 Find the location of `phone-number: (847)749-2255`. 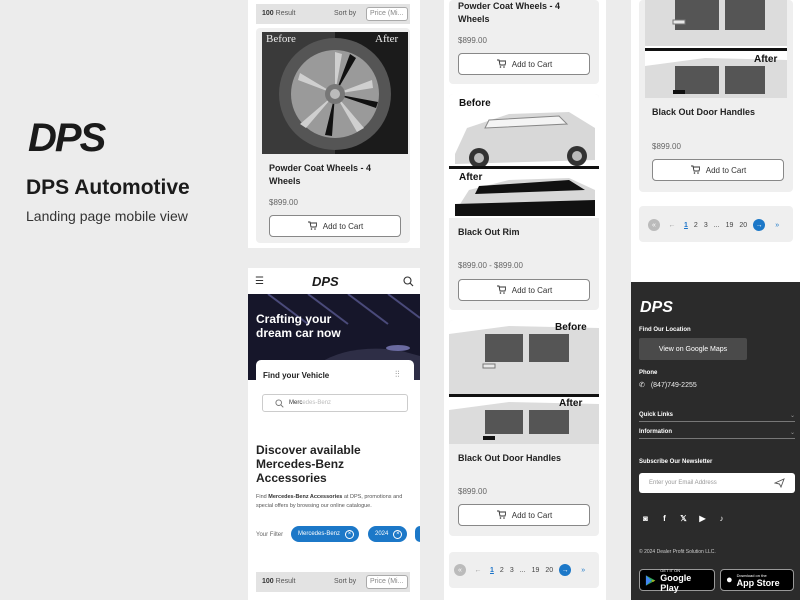

phone-number: (847)749-2255 is located at coordinates (674, 385).